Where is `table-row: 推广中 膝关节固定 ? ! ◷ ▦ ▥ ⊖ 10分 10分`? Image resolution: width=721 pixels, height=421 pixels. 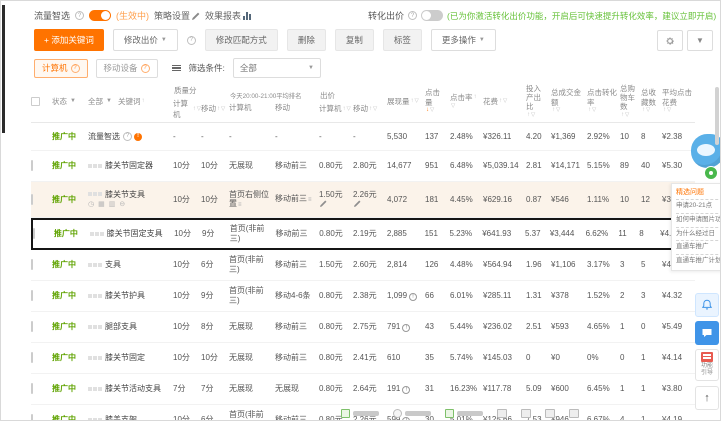 table-row: 推广中 膝关节固定 ? ! ◷ ▦ ▥ ⊖ 10分 10分 is located at coordinates (363, 358).